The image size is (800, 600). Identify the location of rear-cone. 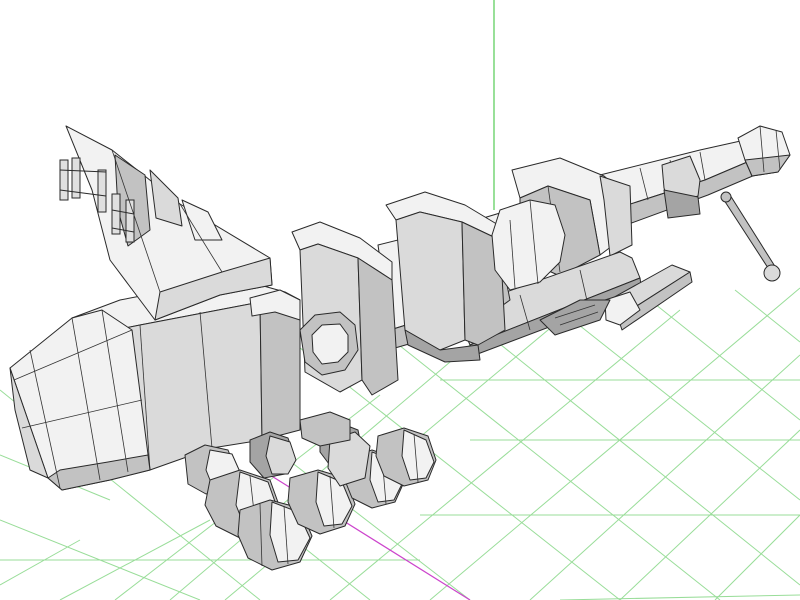
(80, 400).